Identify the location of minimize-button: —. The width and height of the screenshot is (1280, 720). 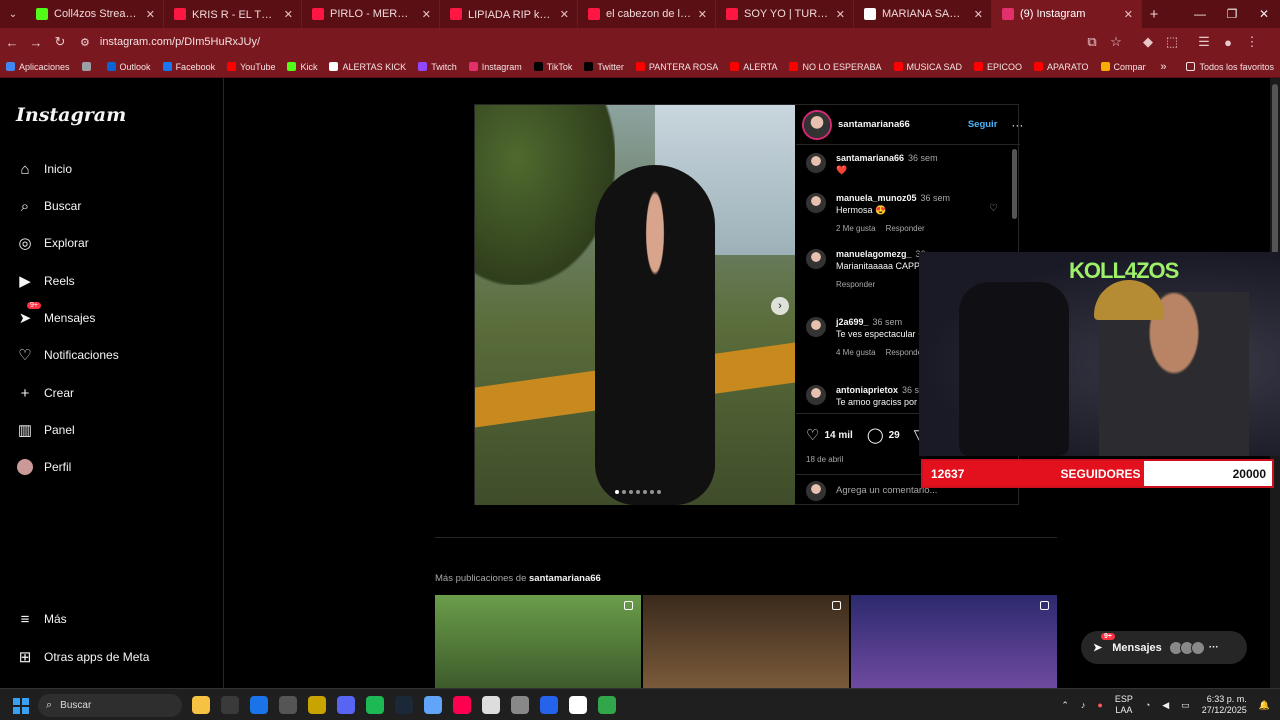
(1200, 14).